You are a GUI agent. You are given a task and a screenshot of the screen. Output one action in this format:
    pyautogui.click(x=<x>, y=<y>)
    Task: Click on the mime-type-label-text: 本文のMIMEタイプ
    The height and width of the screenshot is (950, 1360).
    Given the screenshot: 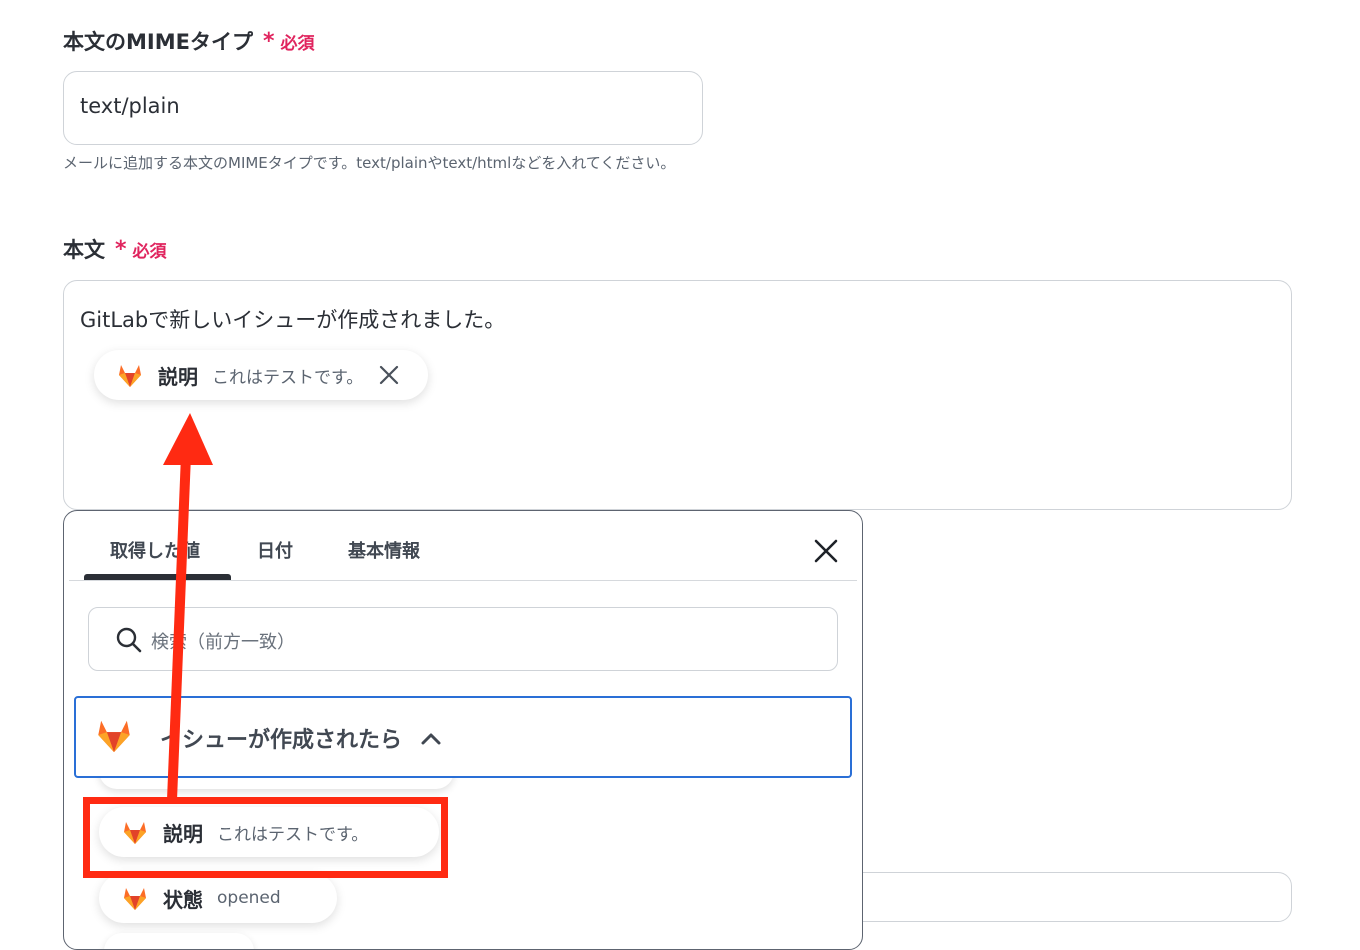 What is the action you would take?
    pyautogui.click(x=158, y=42)
    